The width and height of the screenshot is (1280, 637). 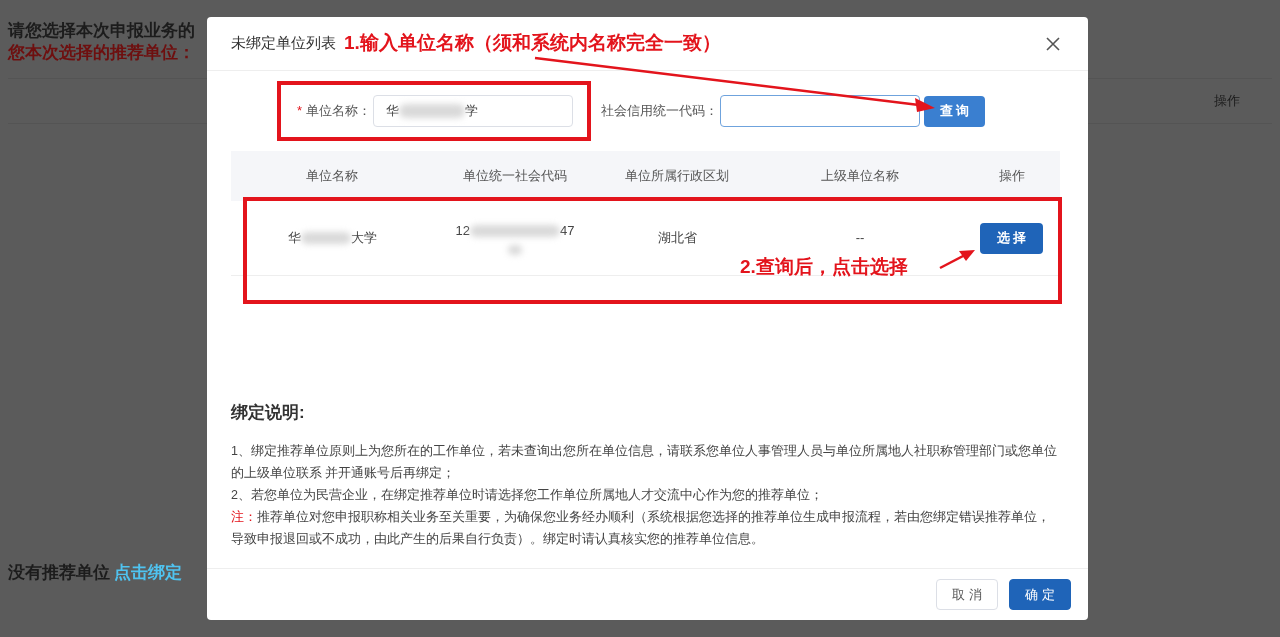 What do you see at coordinates (820, 111) in the screenshot?
I see `credit-code-field` at bounding box center [820, 111].